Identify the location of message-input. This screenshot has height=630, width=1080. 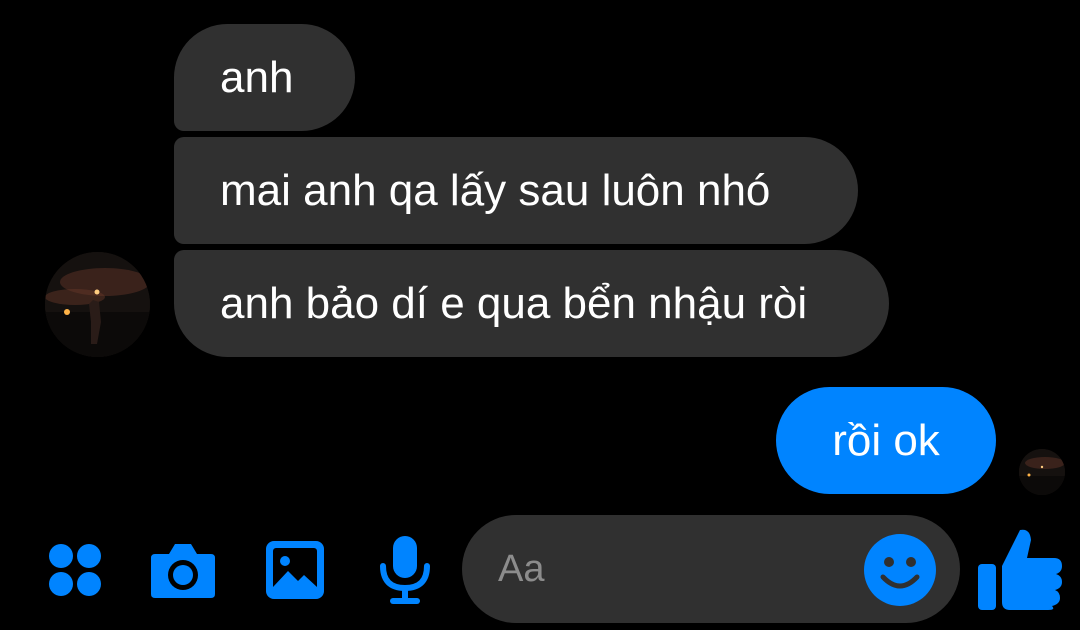
(668, 569).